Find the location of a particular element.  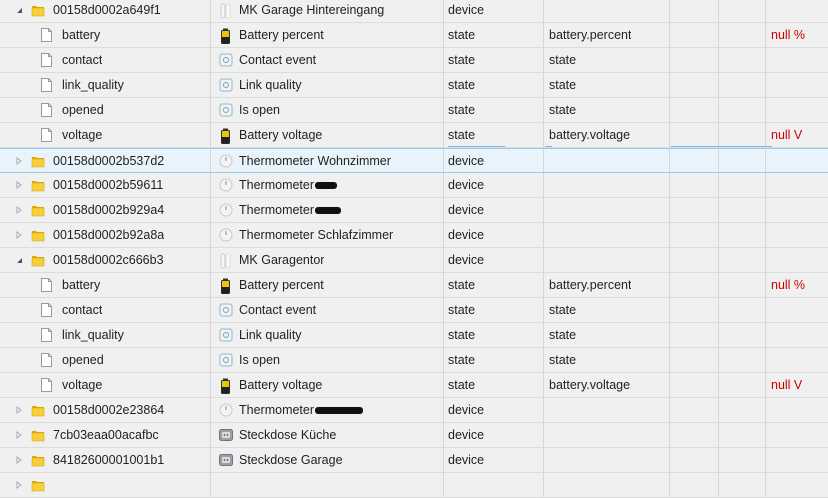

object-name: MK Garagentor is located at coordinates (281, 260).